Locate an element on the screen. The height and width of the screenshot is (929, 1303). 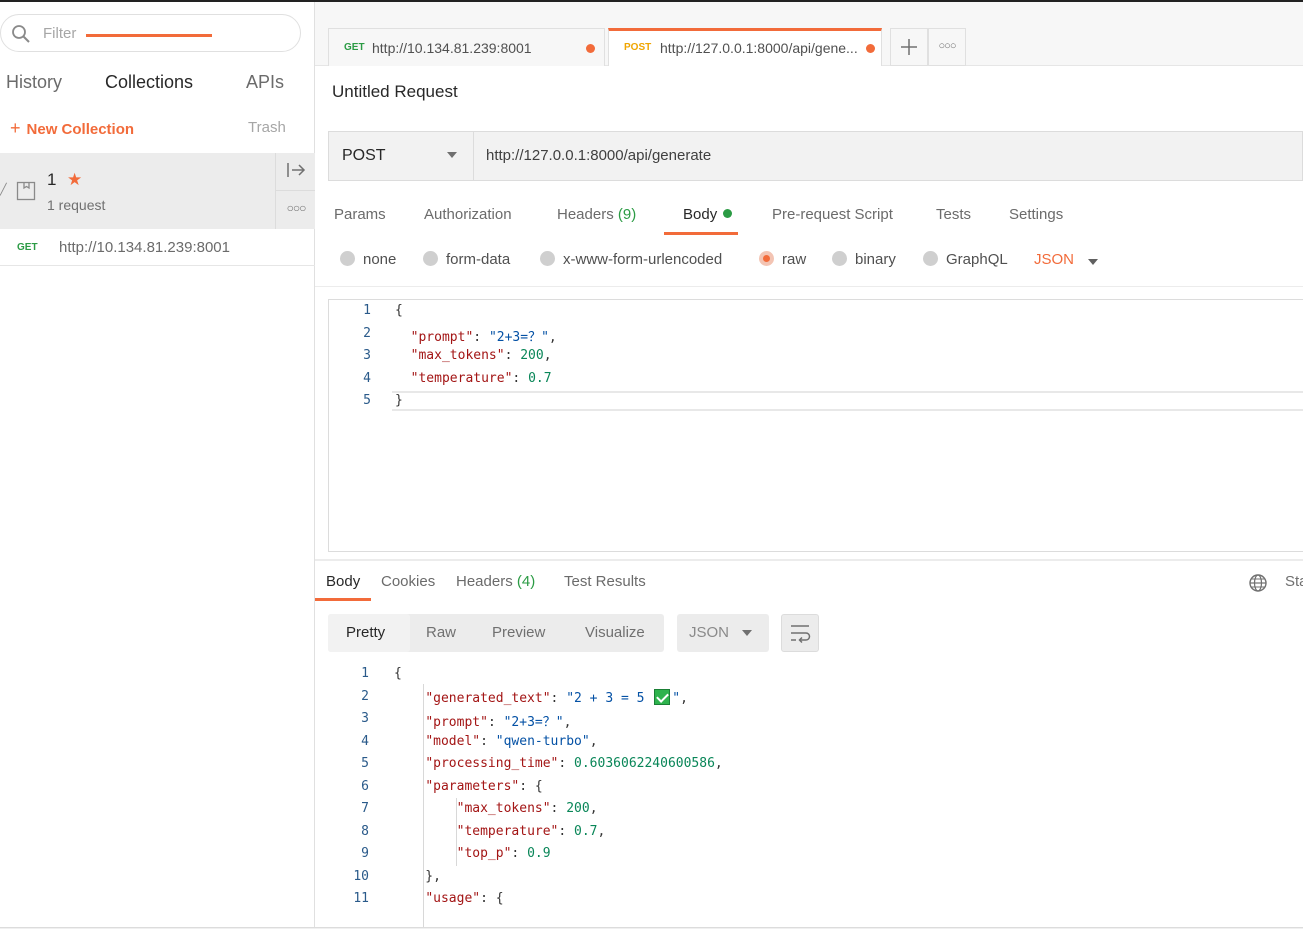
line-number: 6 is located at coordinates (365, 786).